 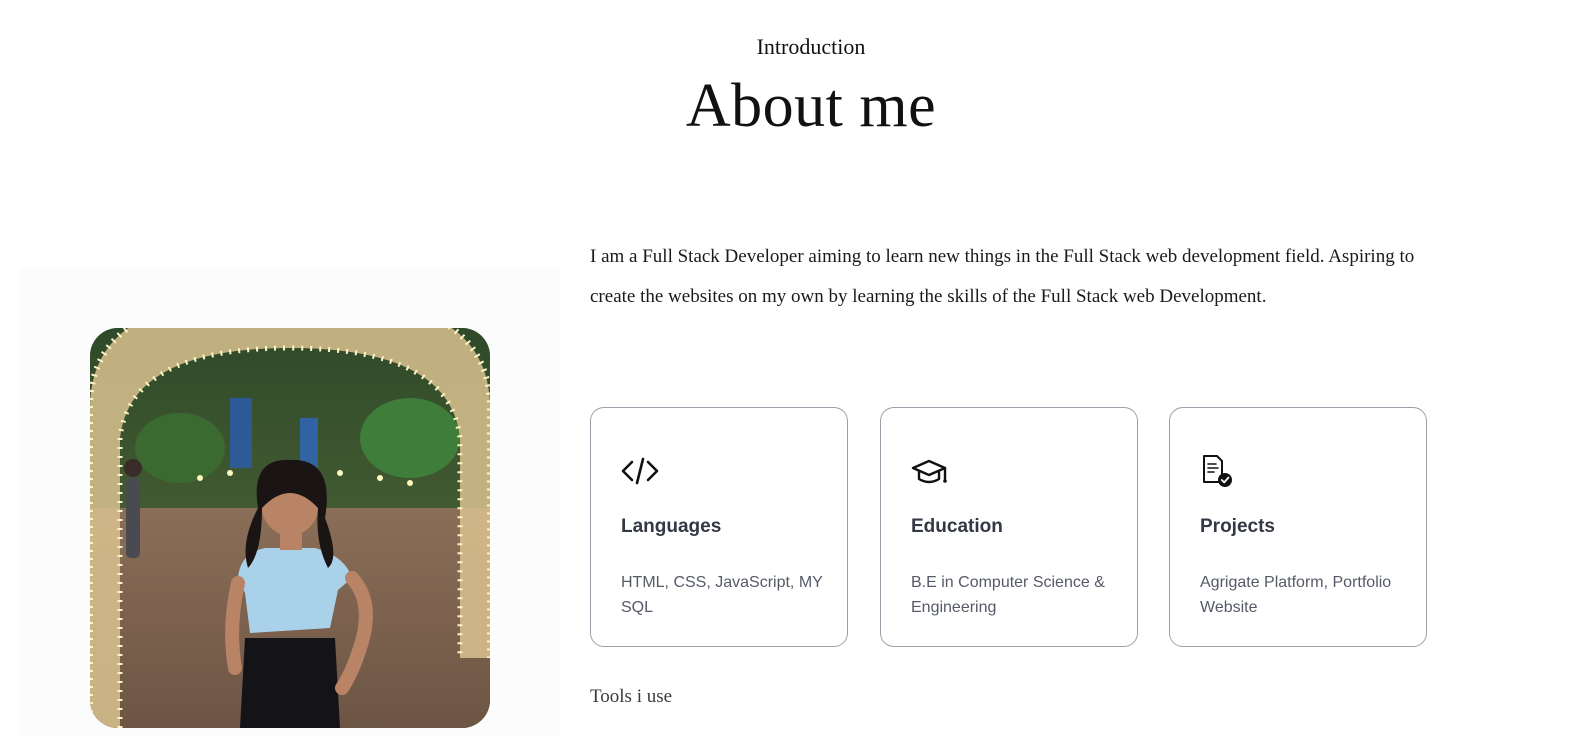 What do you see at coordinates (640, 471) in the screenshot?
I see `code-icon` at bounding box center [640, 471].